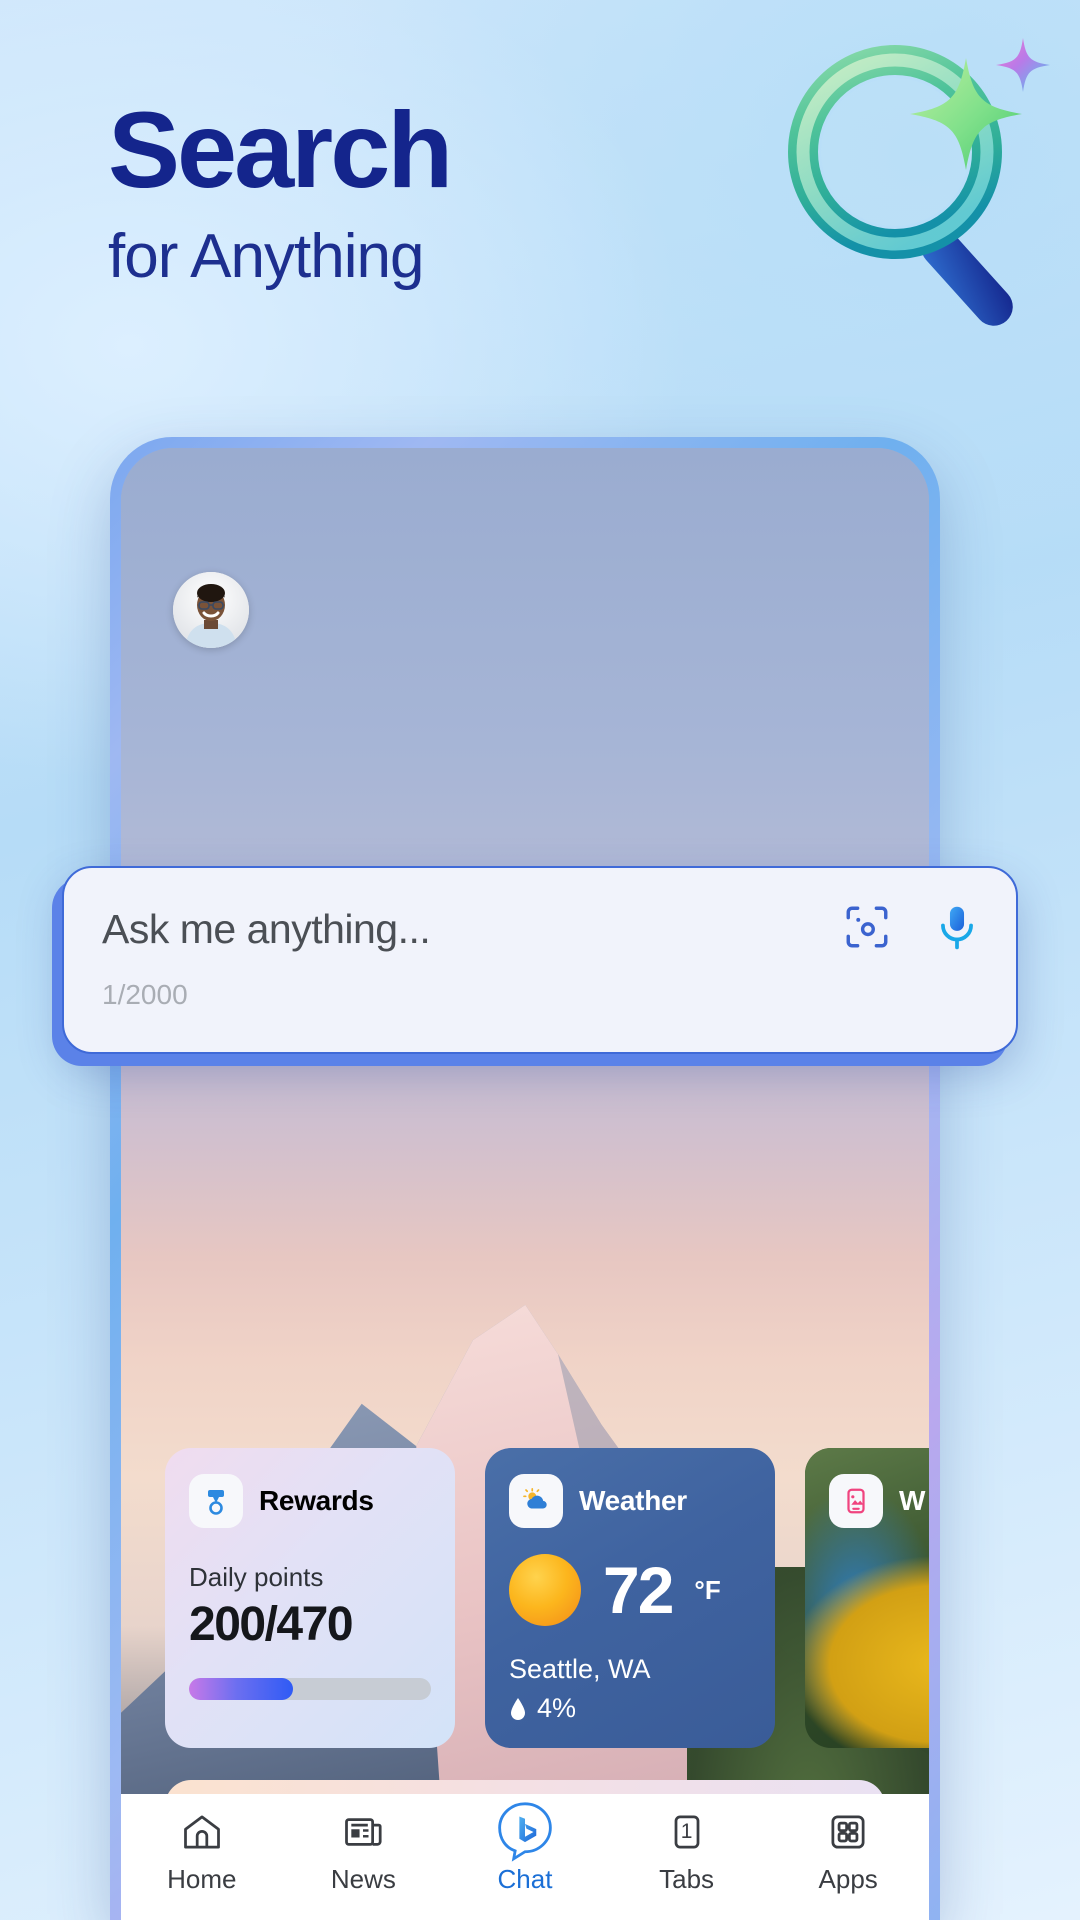 This screenshot has height=1920, width=1080. I want to click on tabs-icon: 1, so click(687, 1832).